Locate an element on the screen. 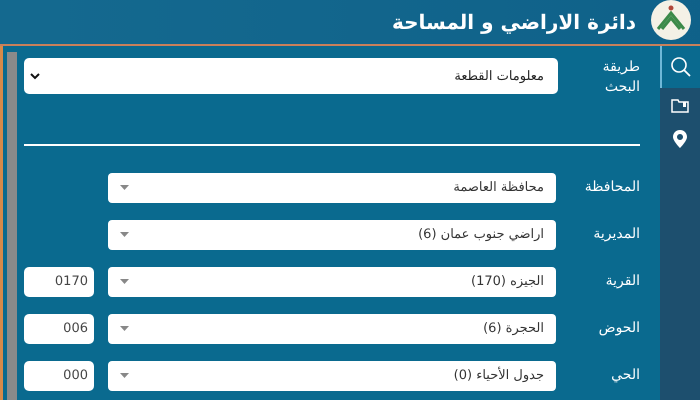 The image size is (700, 400). search-method-select: معلومات القطعة is located at coordinates (291, 76).